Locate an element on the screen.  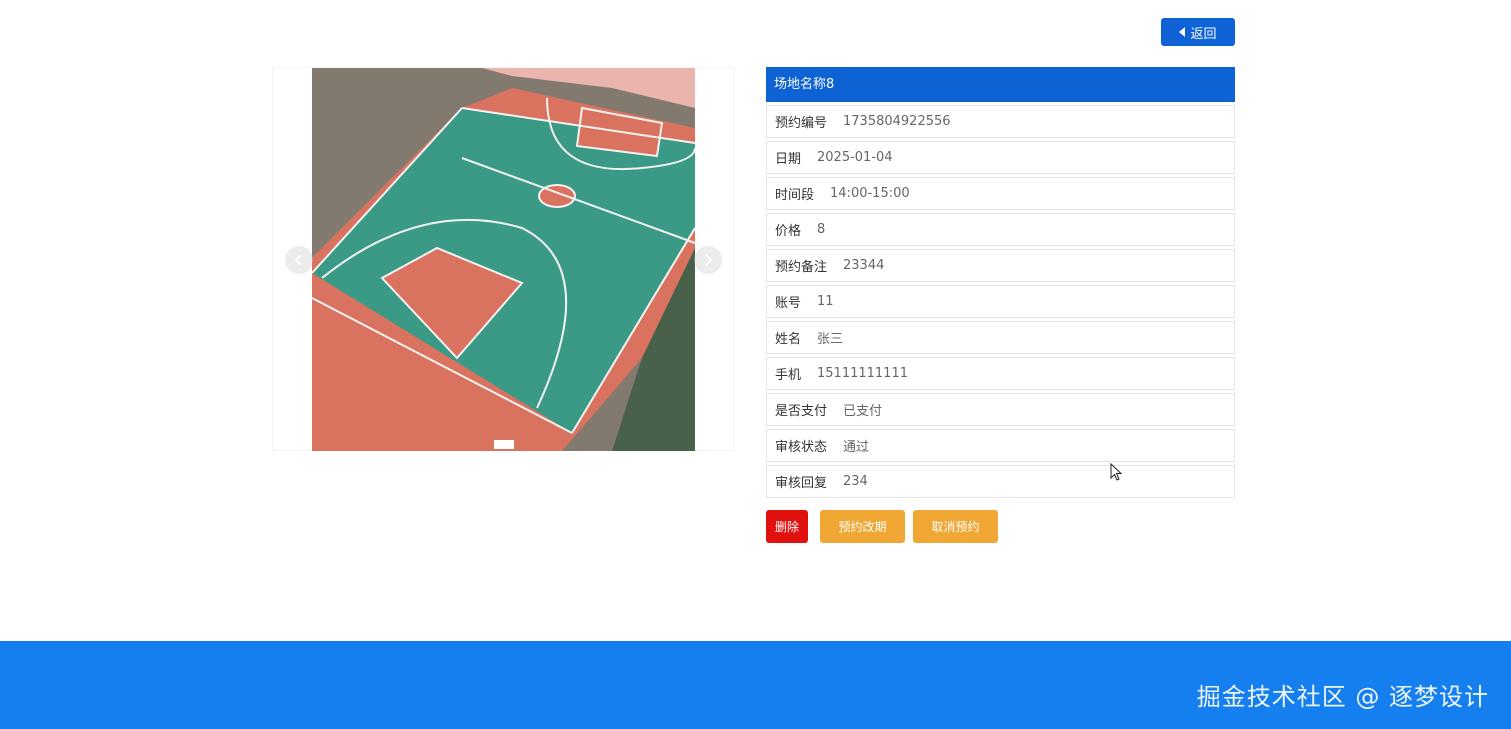
row-label: 账号 is located at coordinates (788, 303).